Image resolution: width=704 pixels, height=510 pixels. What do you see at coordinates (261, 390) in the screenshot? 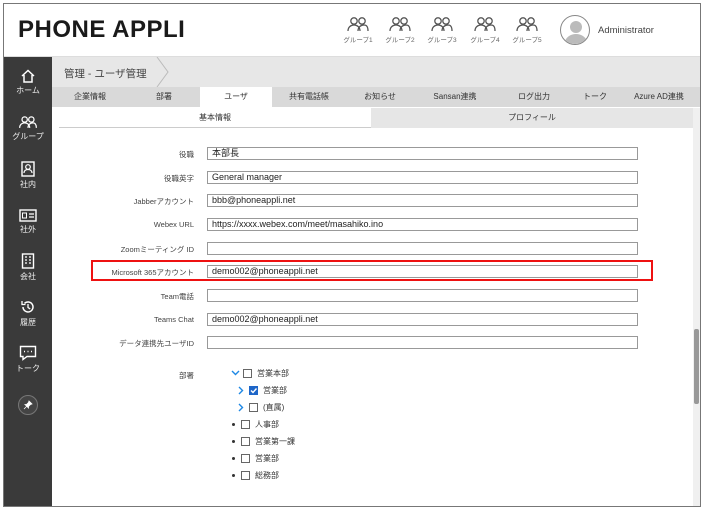
I see `tree-item: 営業部` at bounding box center [261, 390].